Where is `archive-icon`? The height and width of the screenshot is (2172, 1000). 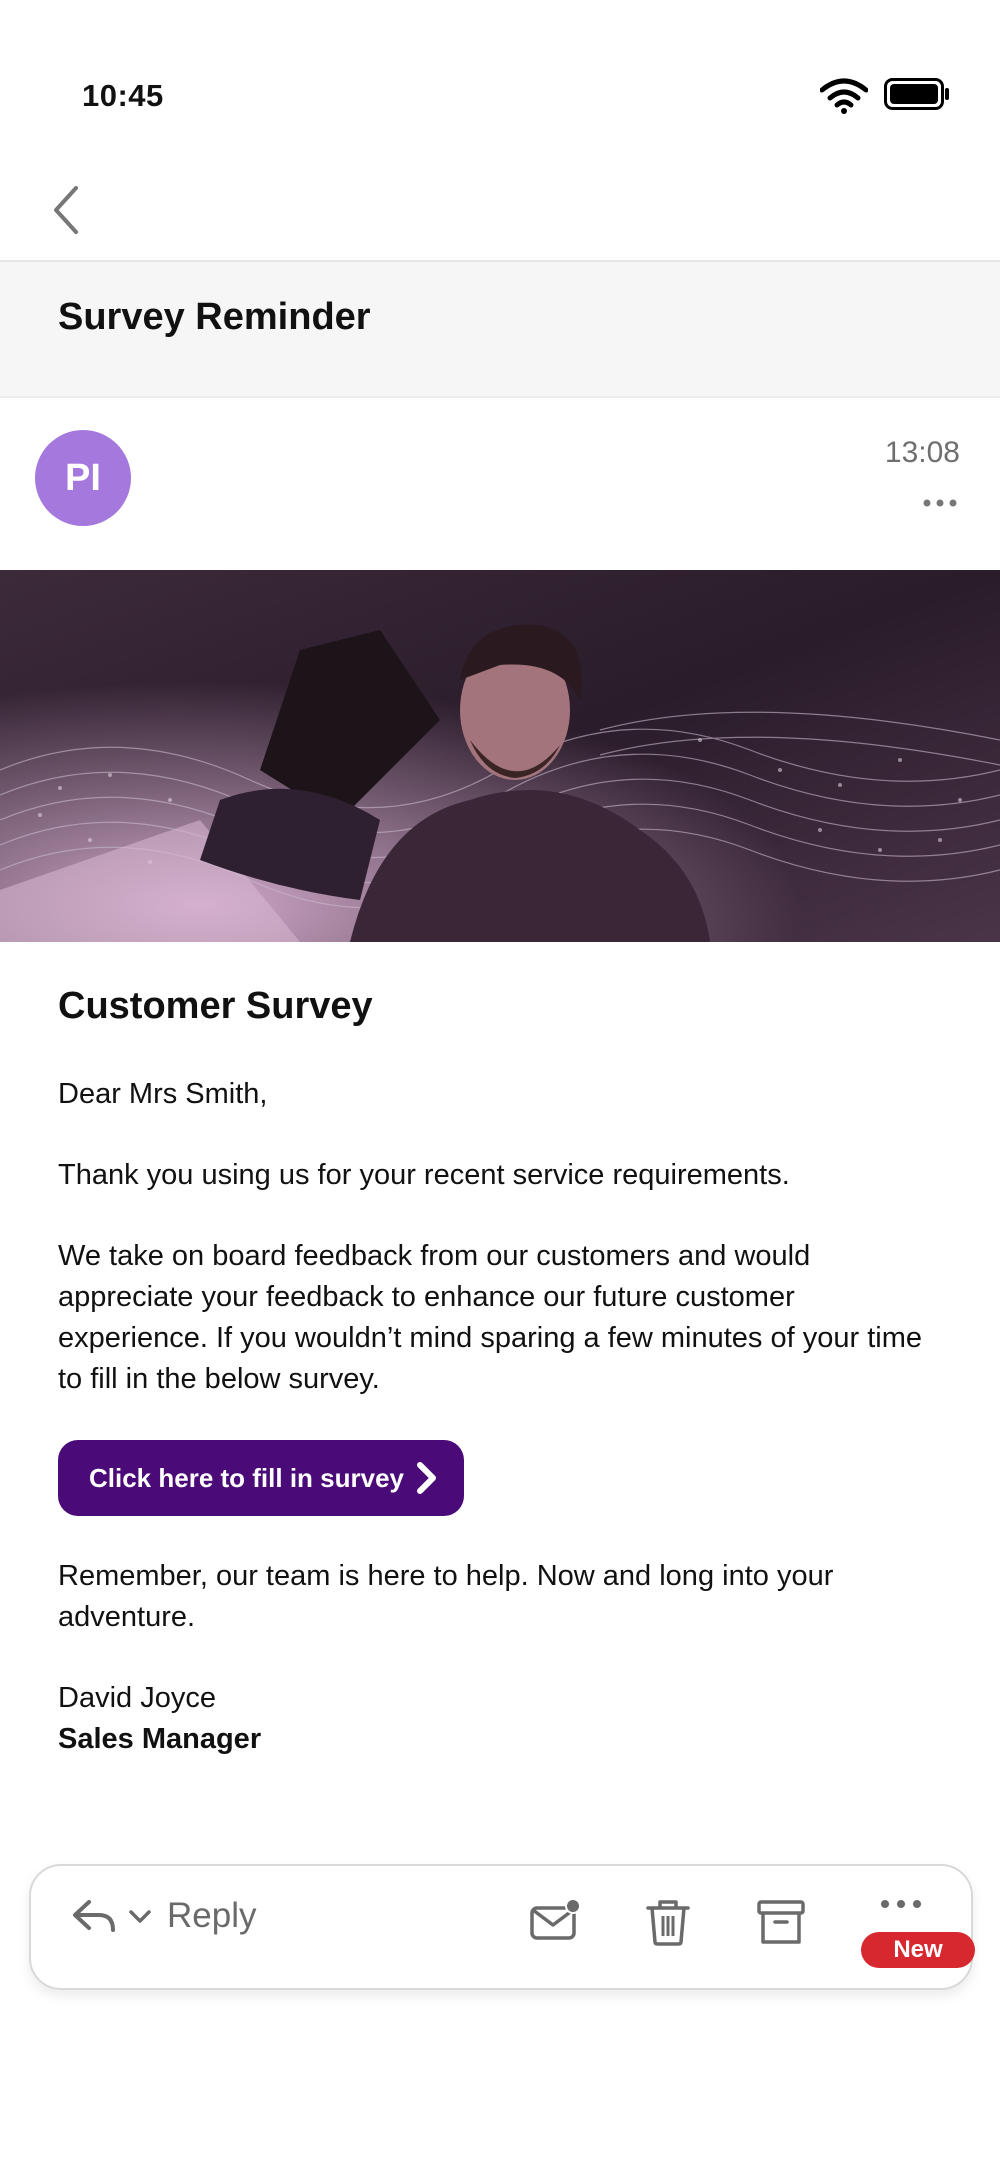
archive-icon is located at coordinates (781, 1922).